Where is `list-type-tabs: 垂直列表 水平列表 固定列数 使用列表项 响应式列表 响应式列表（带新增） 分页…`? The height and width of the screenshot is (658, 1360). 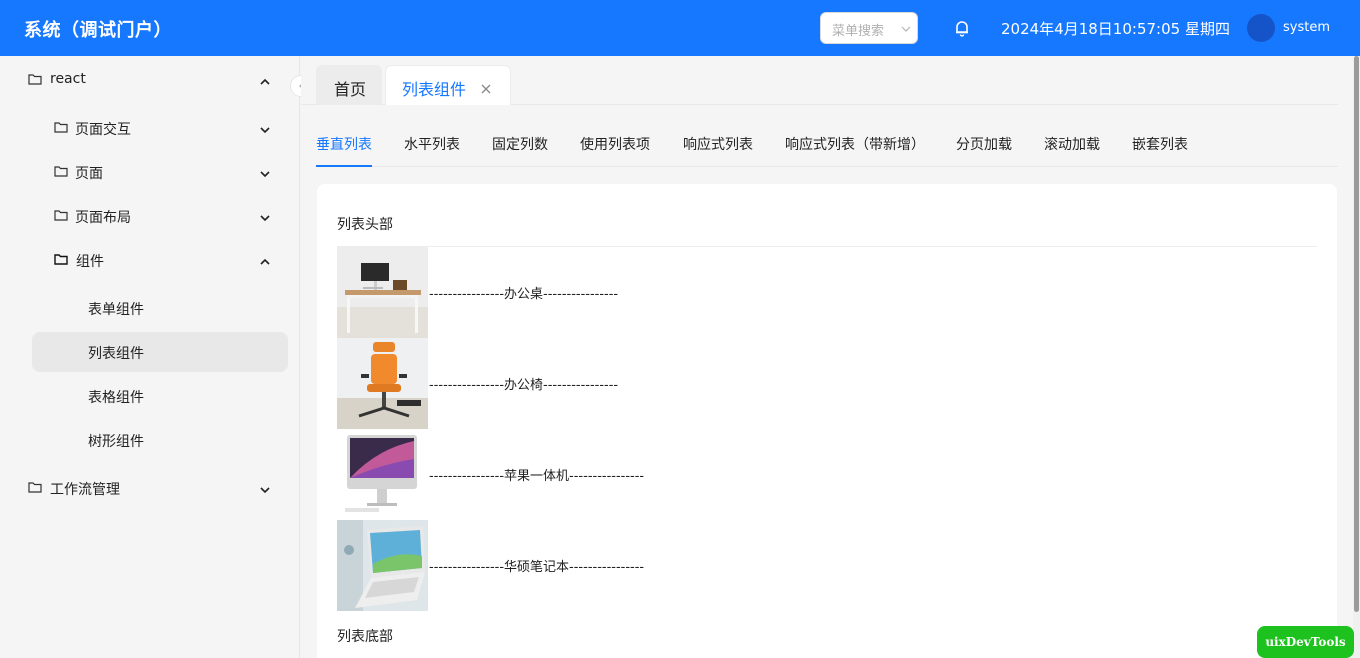
list-type-tabs: 垂直列表 水平列表 固定列数 使用列表项 响应式列表 响应式列表（带新增） 分页… is located at coordinates (827, 146).